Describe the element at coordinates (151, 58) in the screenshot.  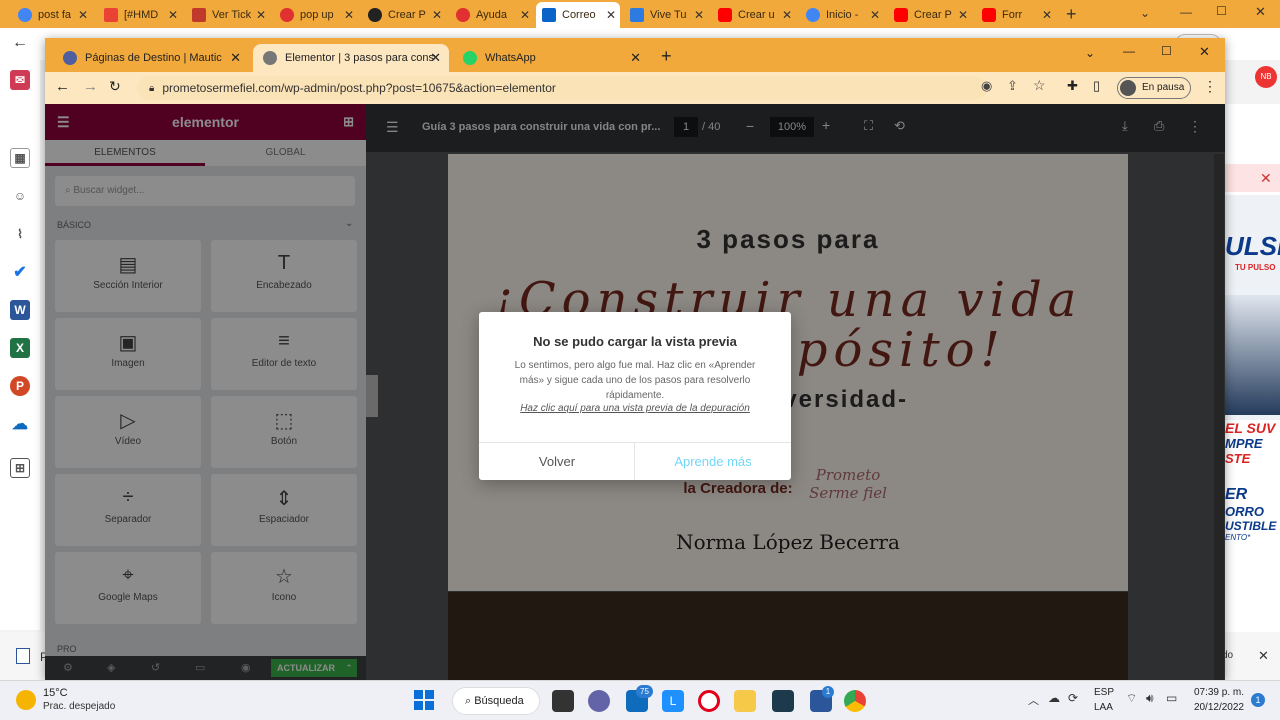
I see `inner-tab: Páginas de Destino | Mautic ✕` at that location.